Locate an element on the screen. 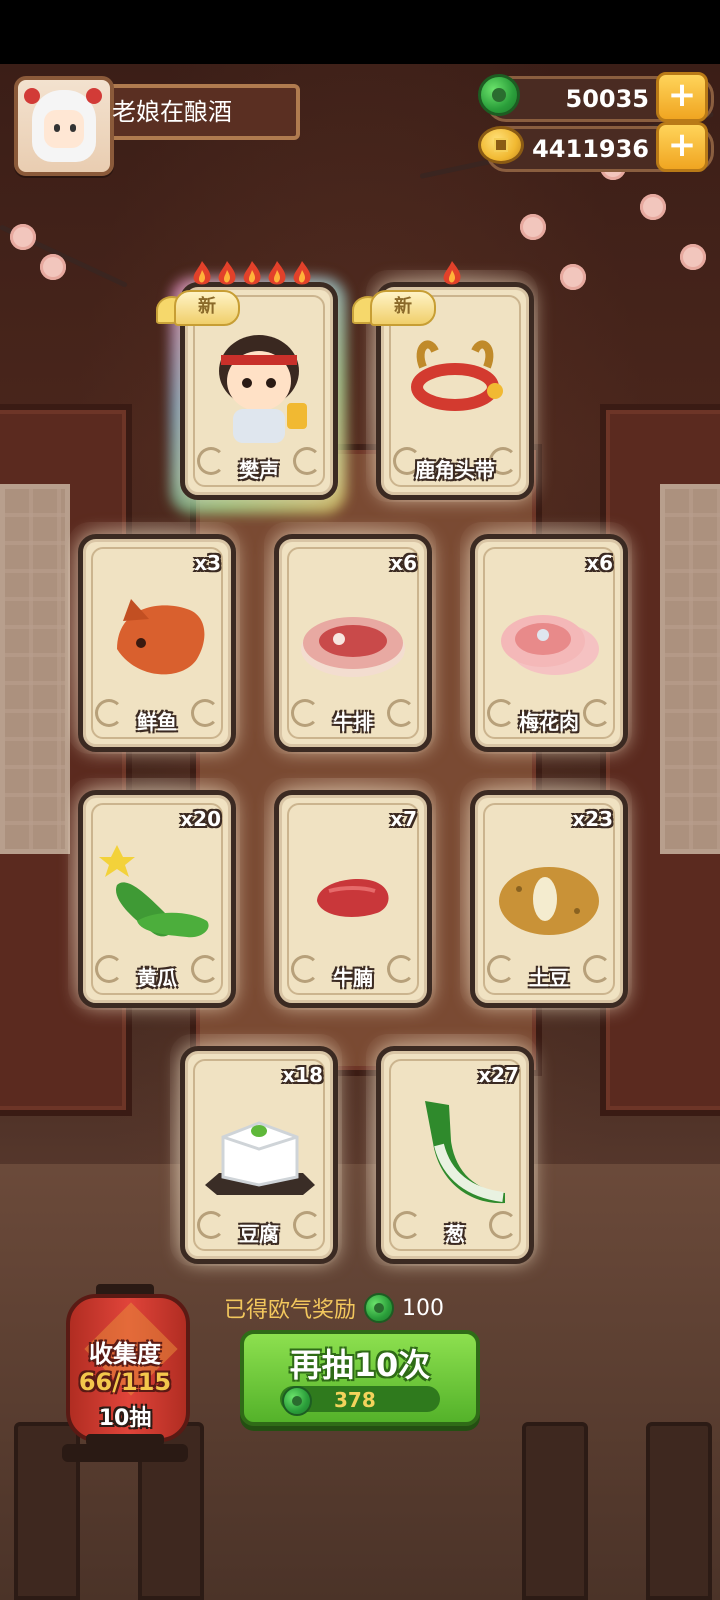 The height and width of the screenshot is (1600, 720). brisket-icon is located at coordinates (353, 898).